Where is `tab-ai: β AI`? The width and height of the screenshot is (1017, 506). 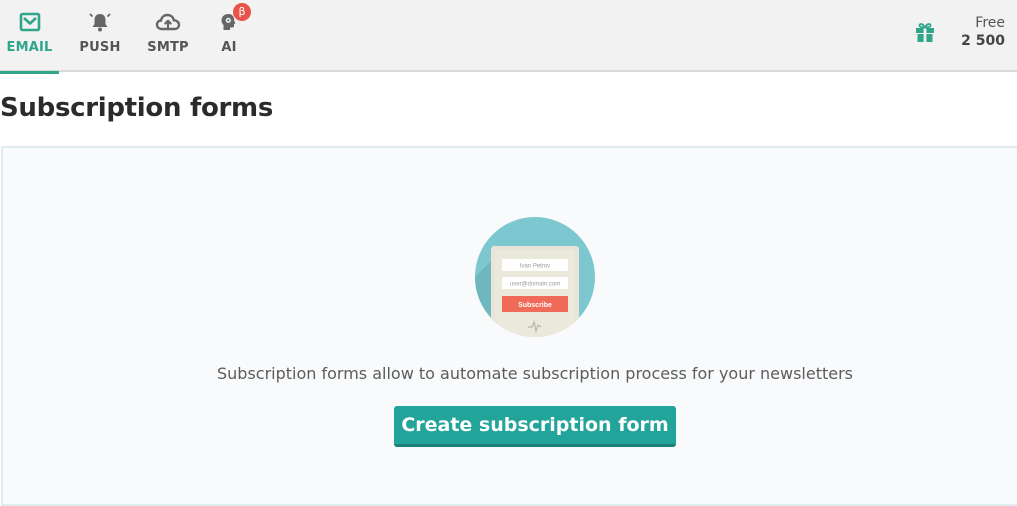 tab-ai: β AI is located at coordinates (229, 36).